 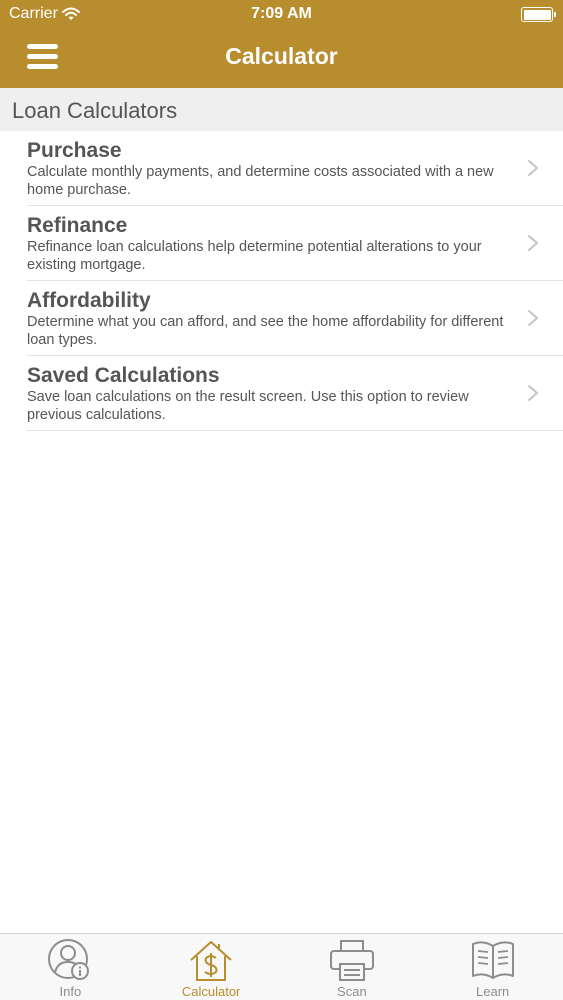 What do you see at coordinates (89, 300) in the screenshot?
I see `item-title: Affordability` at bounding box center [89, 300].